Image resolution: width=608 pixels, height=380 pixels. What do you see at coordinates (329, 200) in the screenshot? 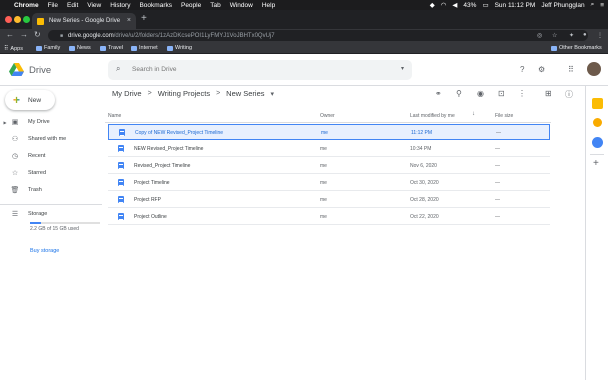
I see `table-row: Project RFP me Oct 28, 2020 —` at bounding box center [329, 200].